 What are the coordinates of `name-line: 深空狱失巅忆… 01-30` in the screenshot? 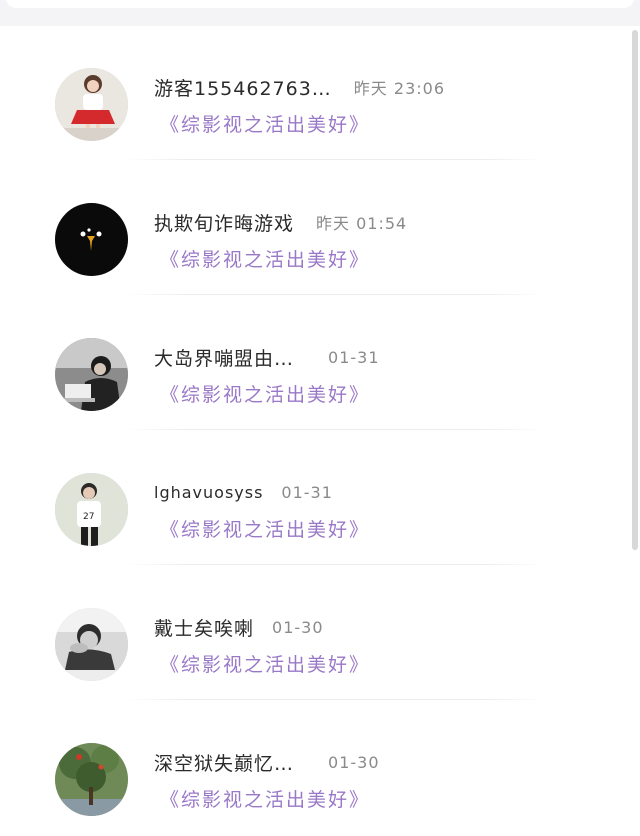 It's located at (267, 762).